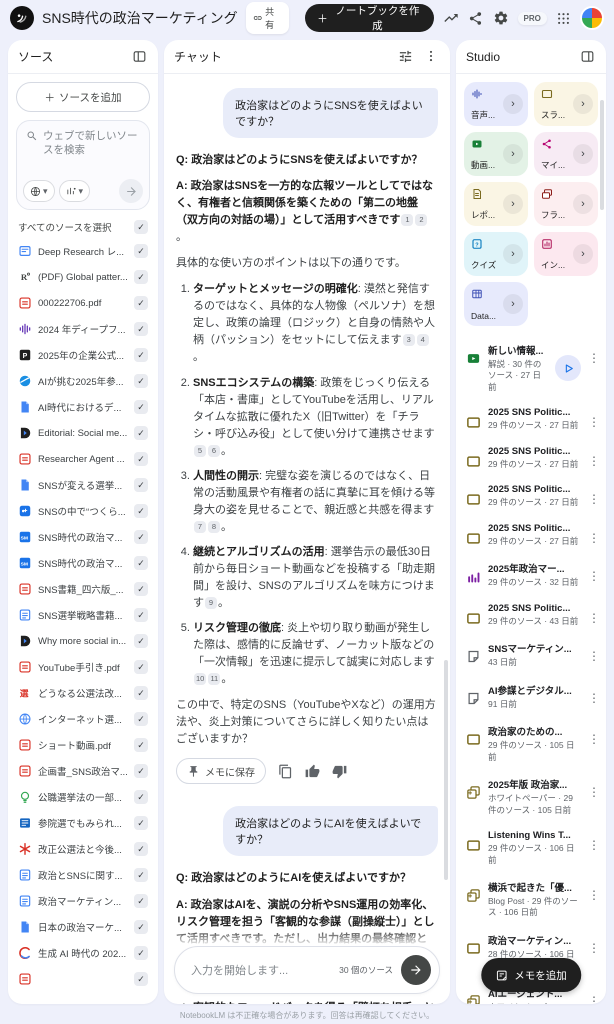  What do you see at coordinates (285, 771) in the screenshot?
I see `copy-icon` at bounding box center [285, 771].